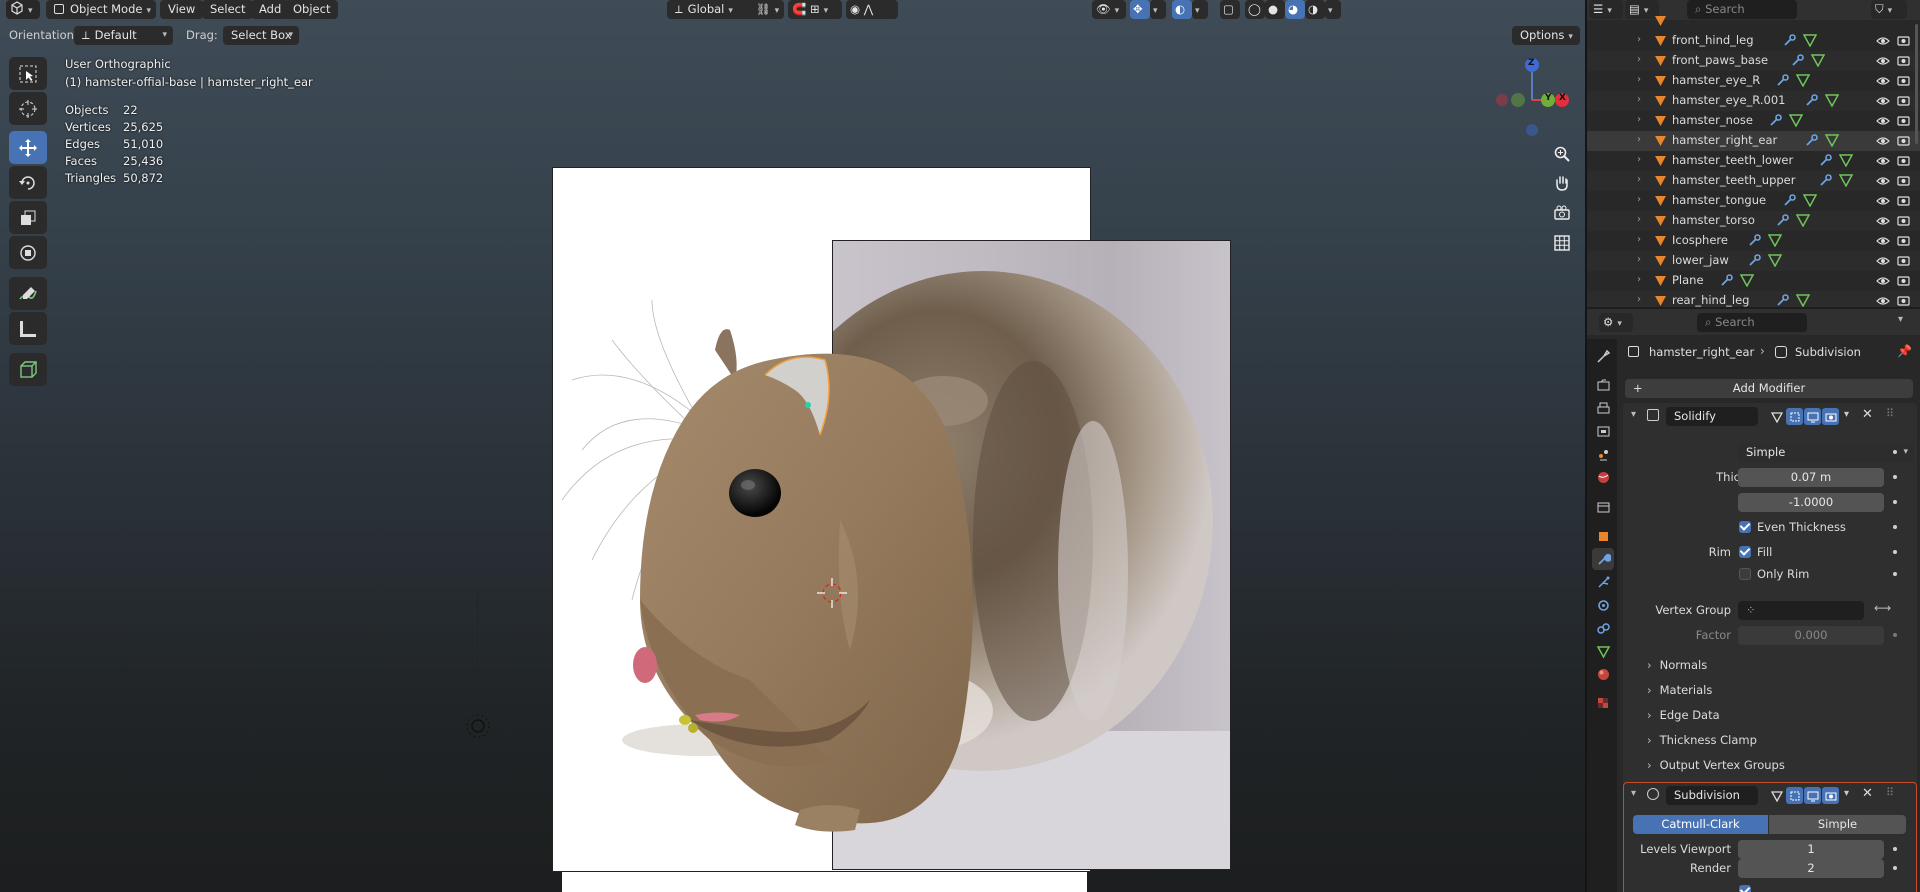  Describe the element at coordinates (1752, 322) in the screenshot. I see `properties-search-input: ⌕ Search` at that location.